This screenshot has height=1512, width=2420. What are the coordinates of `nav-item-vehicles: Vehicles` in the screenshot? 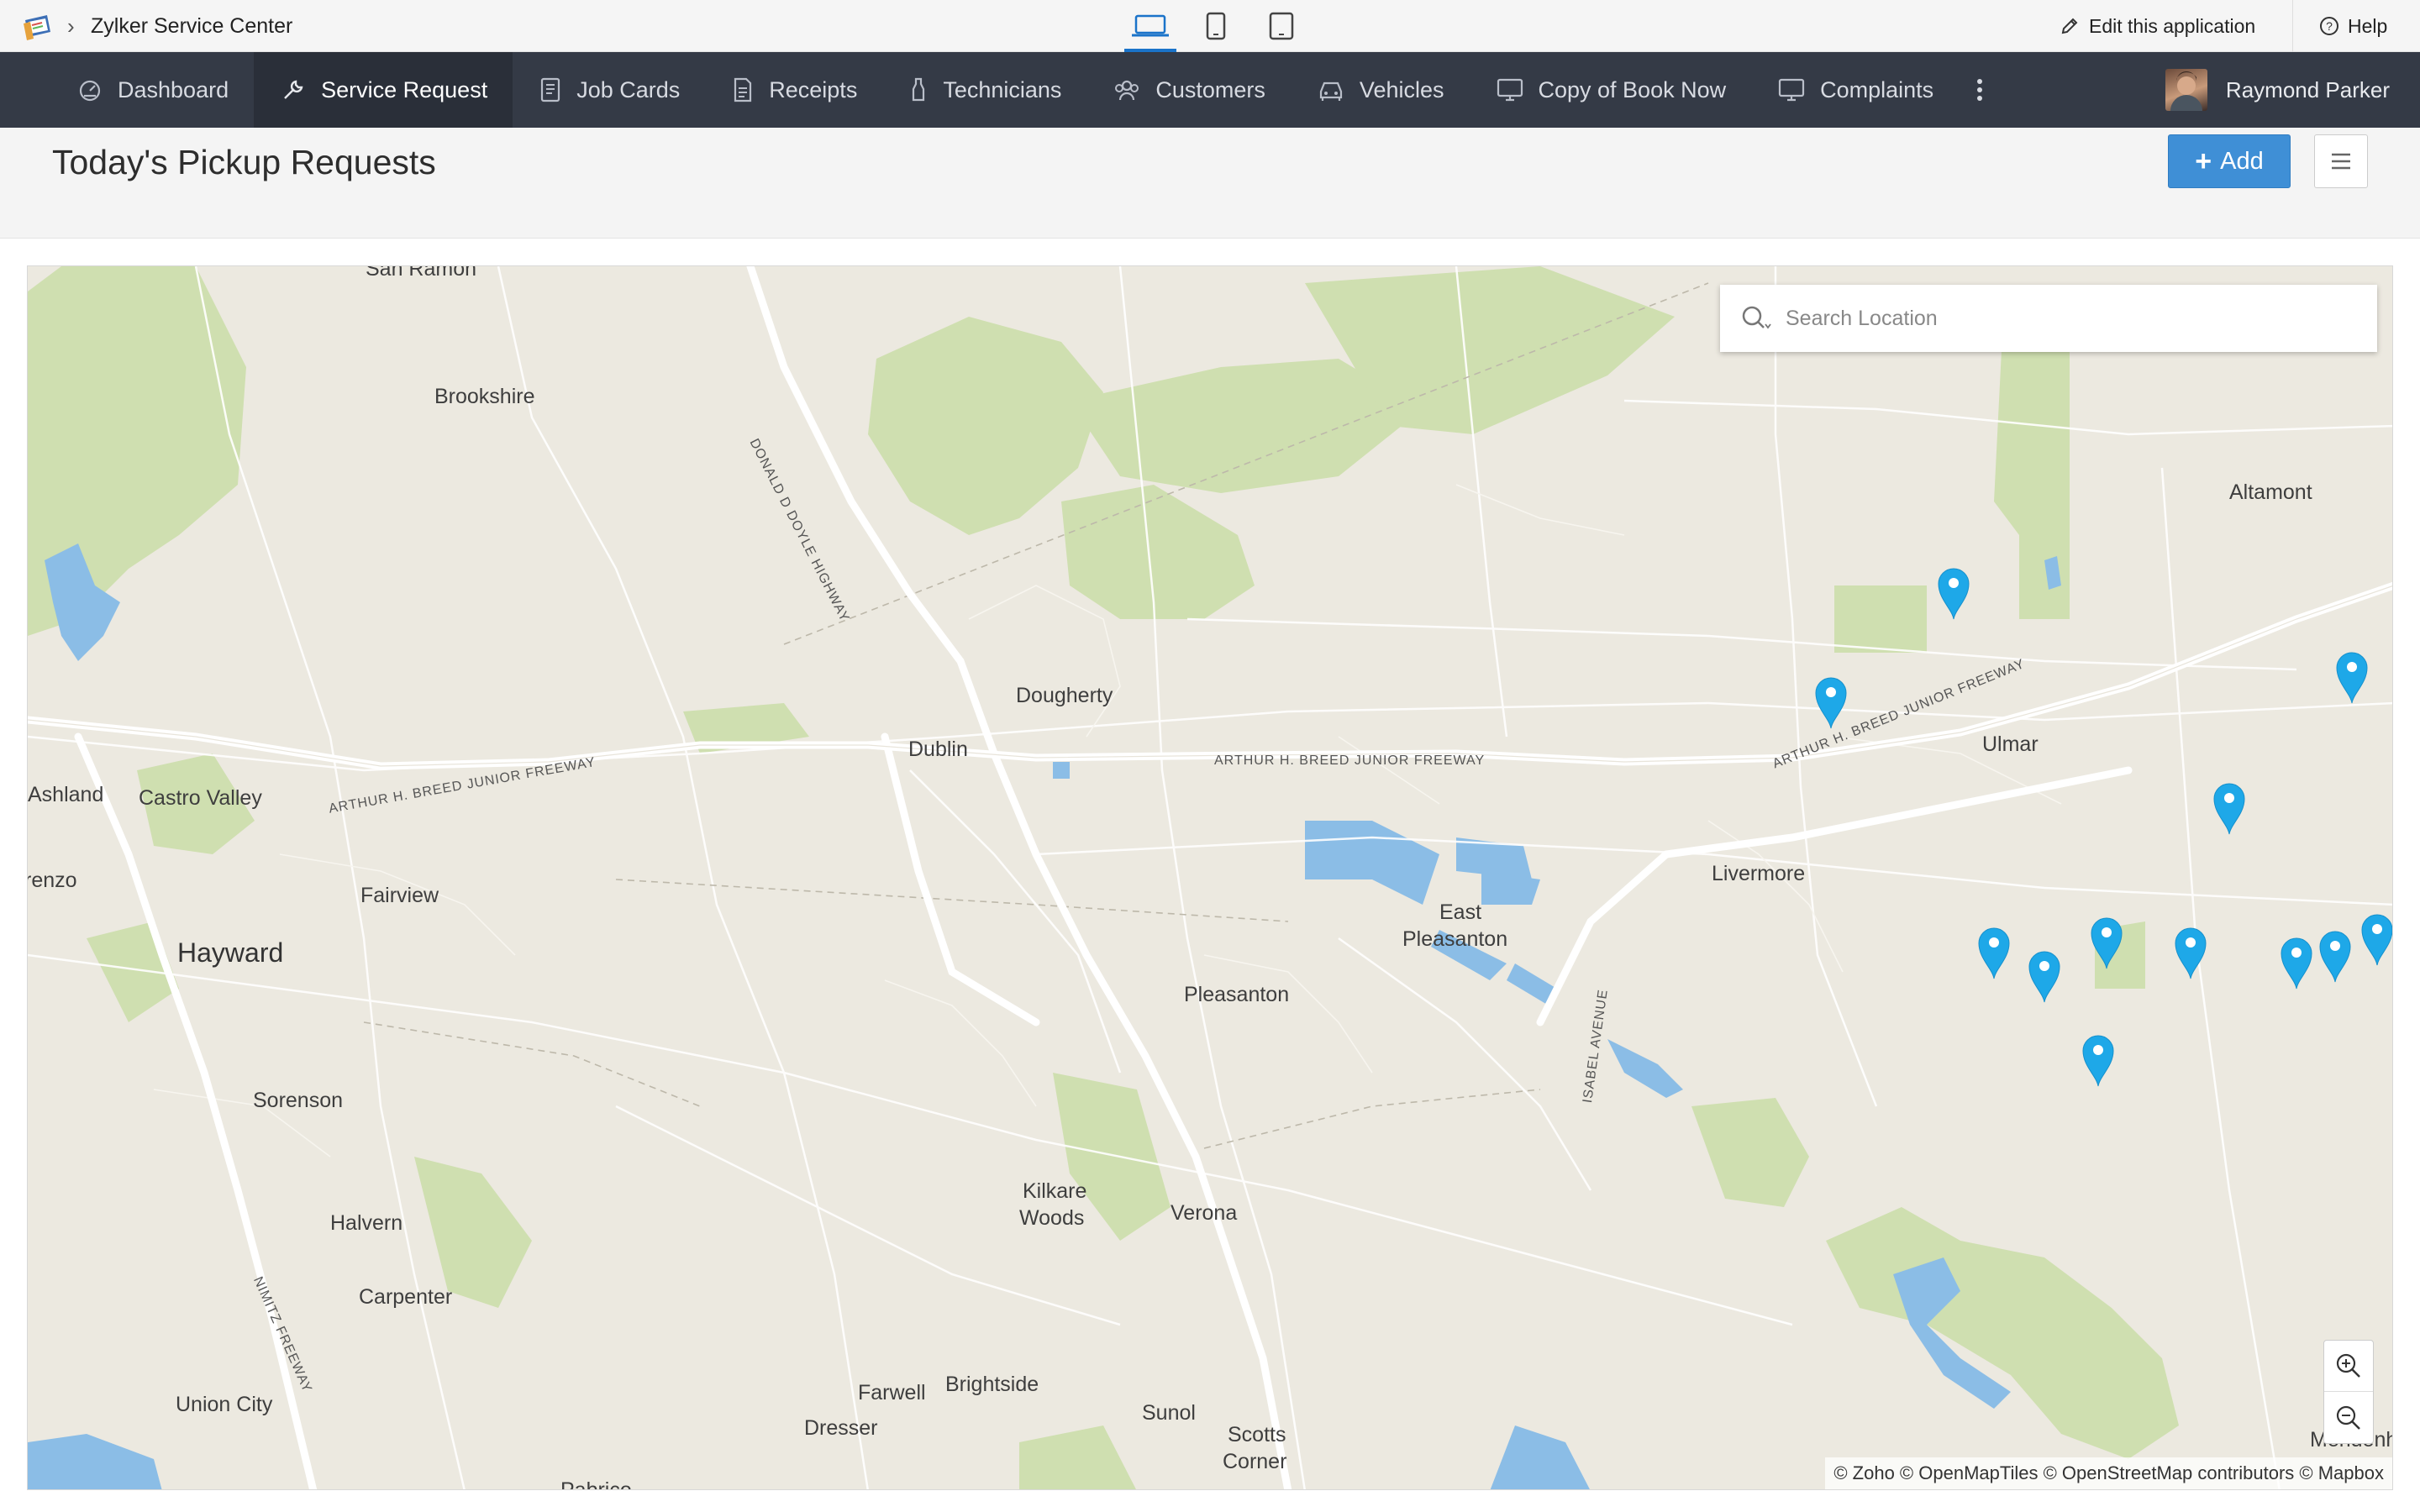 It's located at (1380, 90).